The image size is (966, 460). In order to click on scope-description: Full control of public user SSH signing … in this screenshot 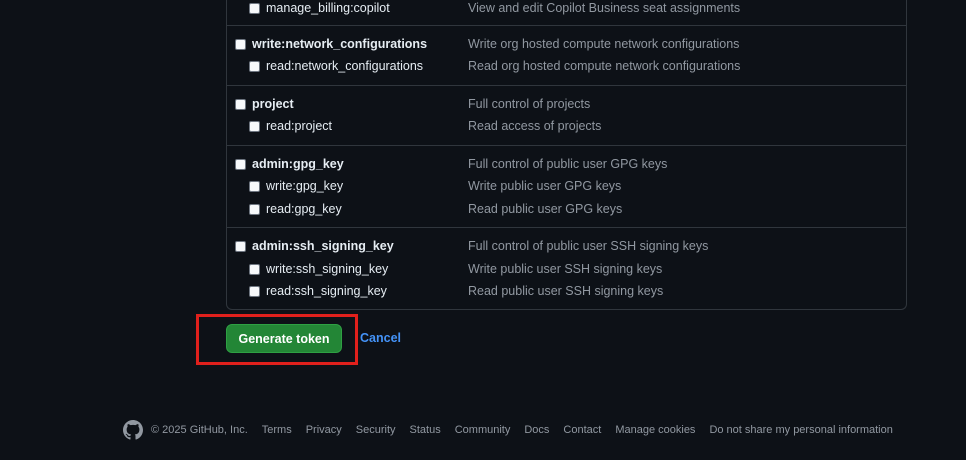, I will do `click(588, 246)`.